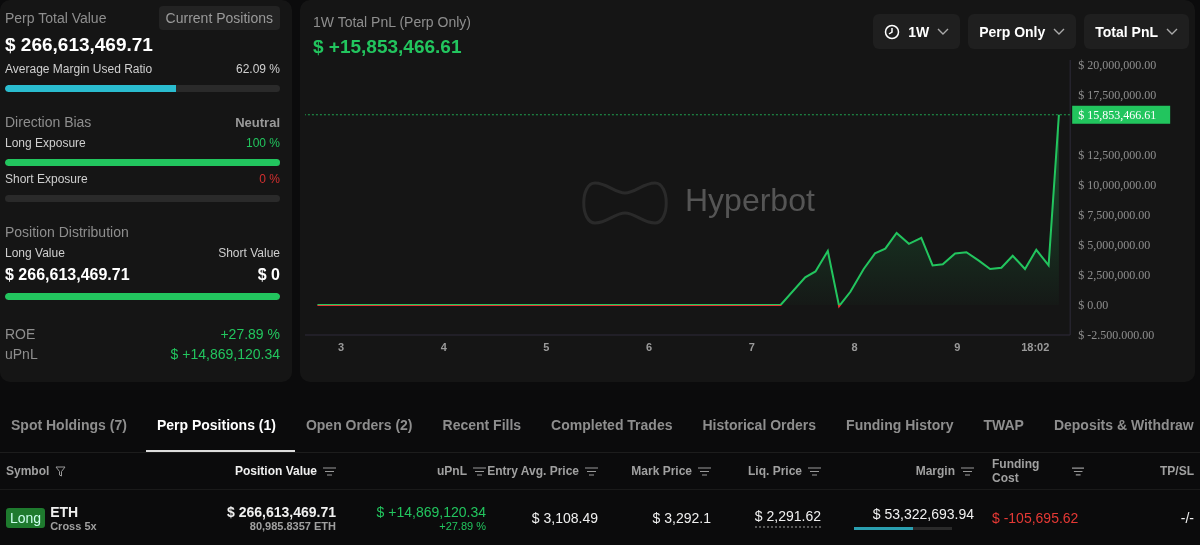  Describe the element at coordinates (443, 347) in the screenshot. I see `x-tick-label: 4` at that location.